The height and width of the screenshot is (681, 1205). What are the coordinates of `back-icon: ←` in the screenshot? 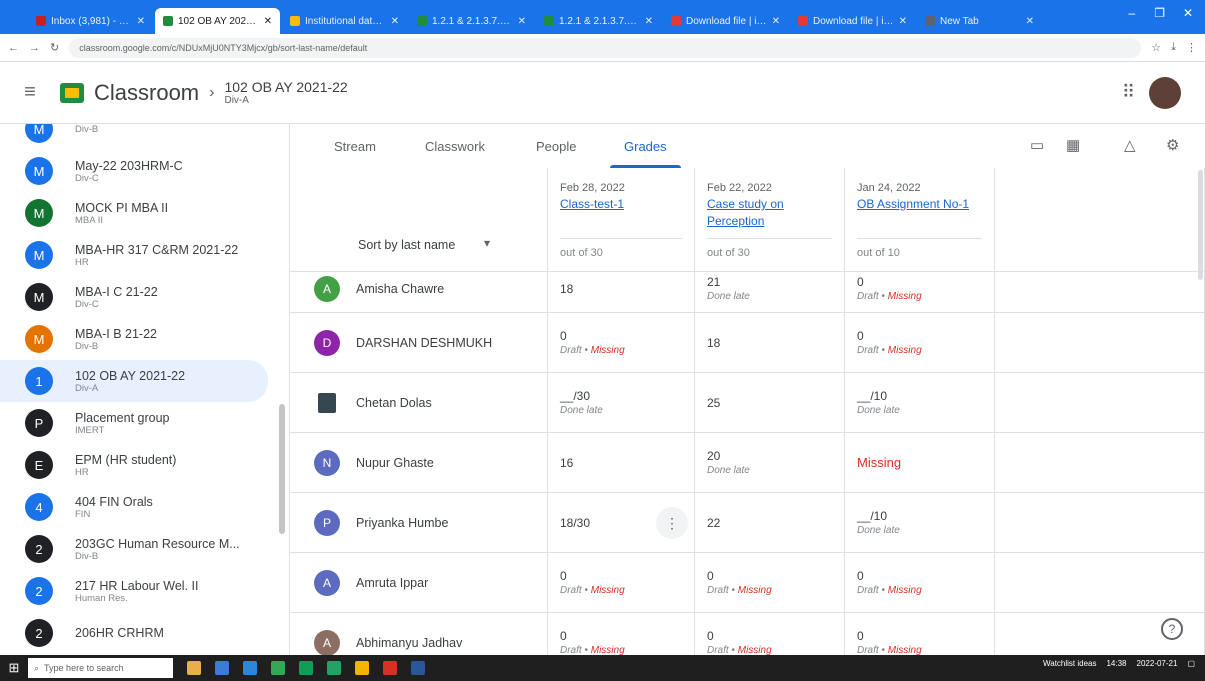 It's located at (13, 48).